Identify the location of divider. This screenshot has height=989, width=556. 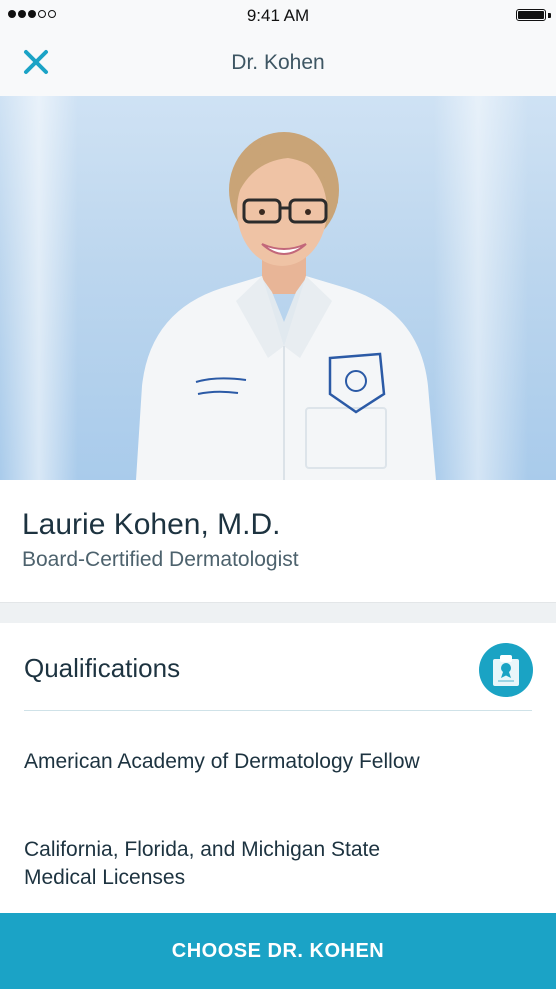
(278, 710).